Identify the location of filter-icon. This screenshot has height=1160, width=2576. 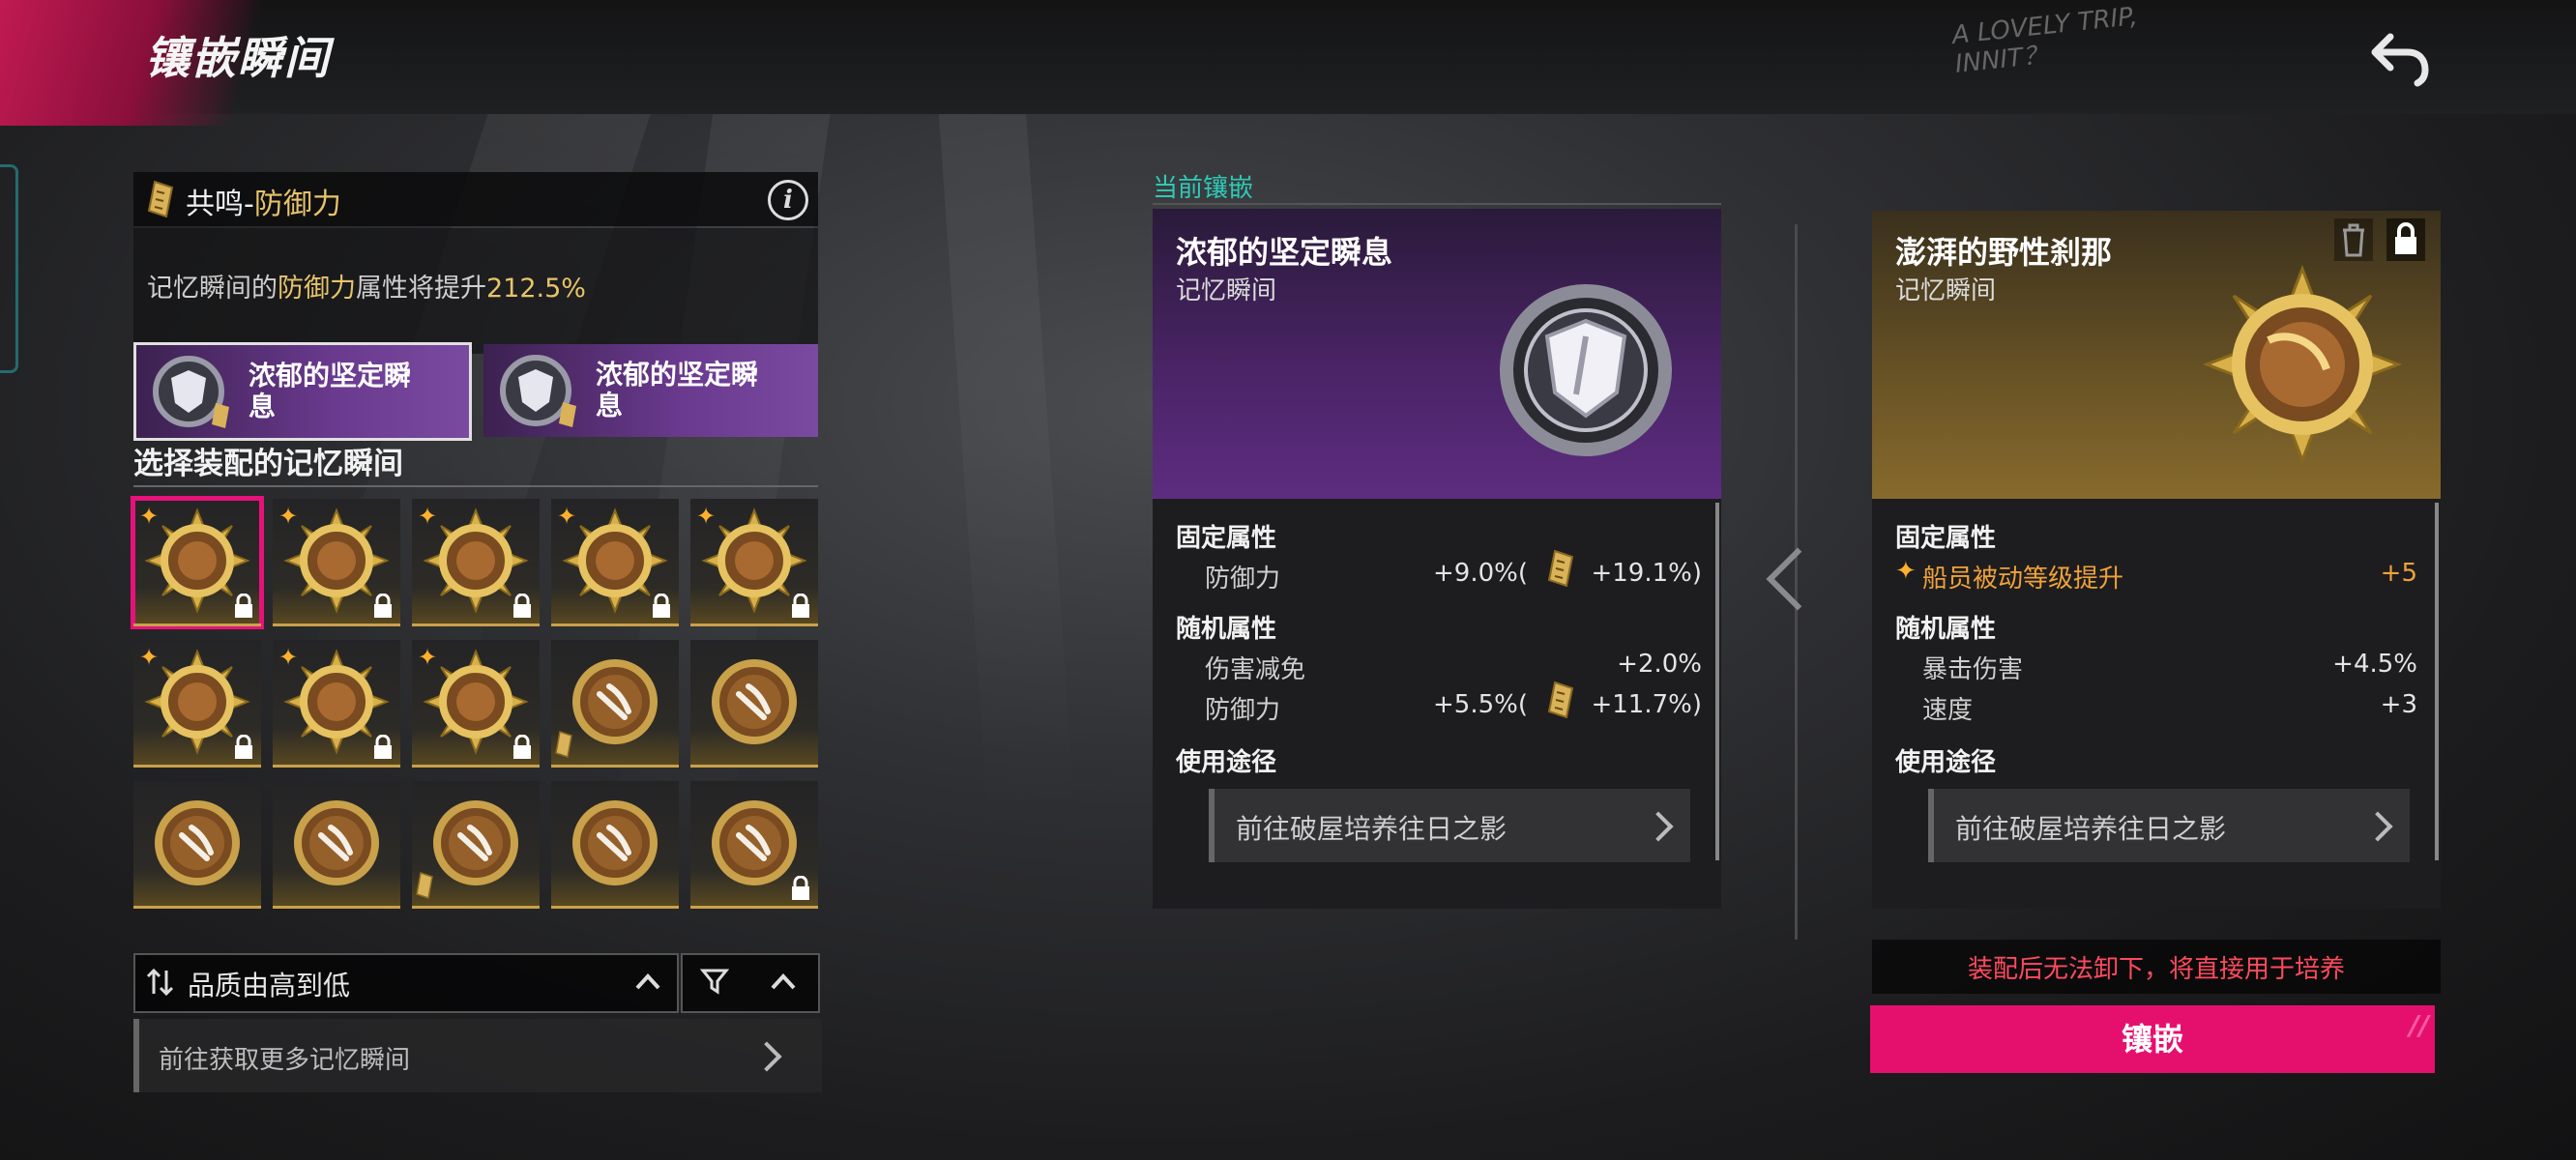
(714, 982).